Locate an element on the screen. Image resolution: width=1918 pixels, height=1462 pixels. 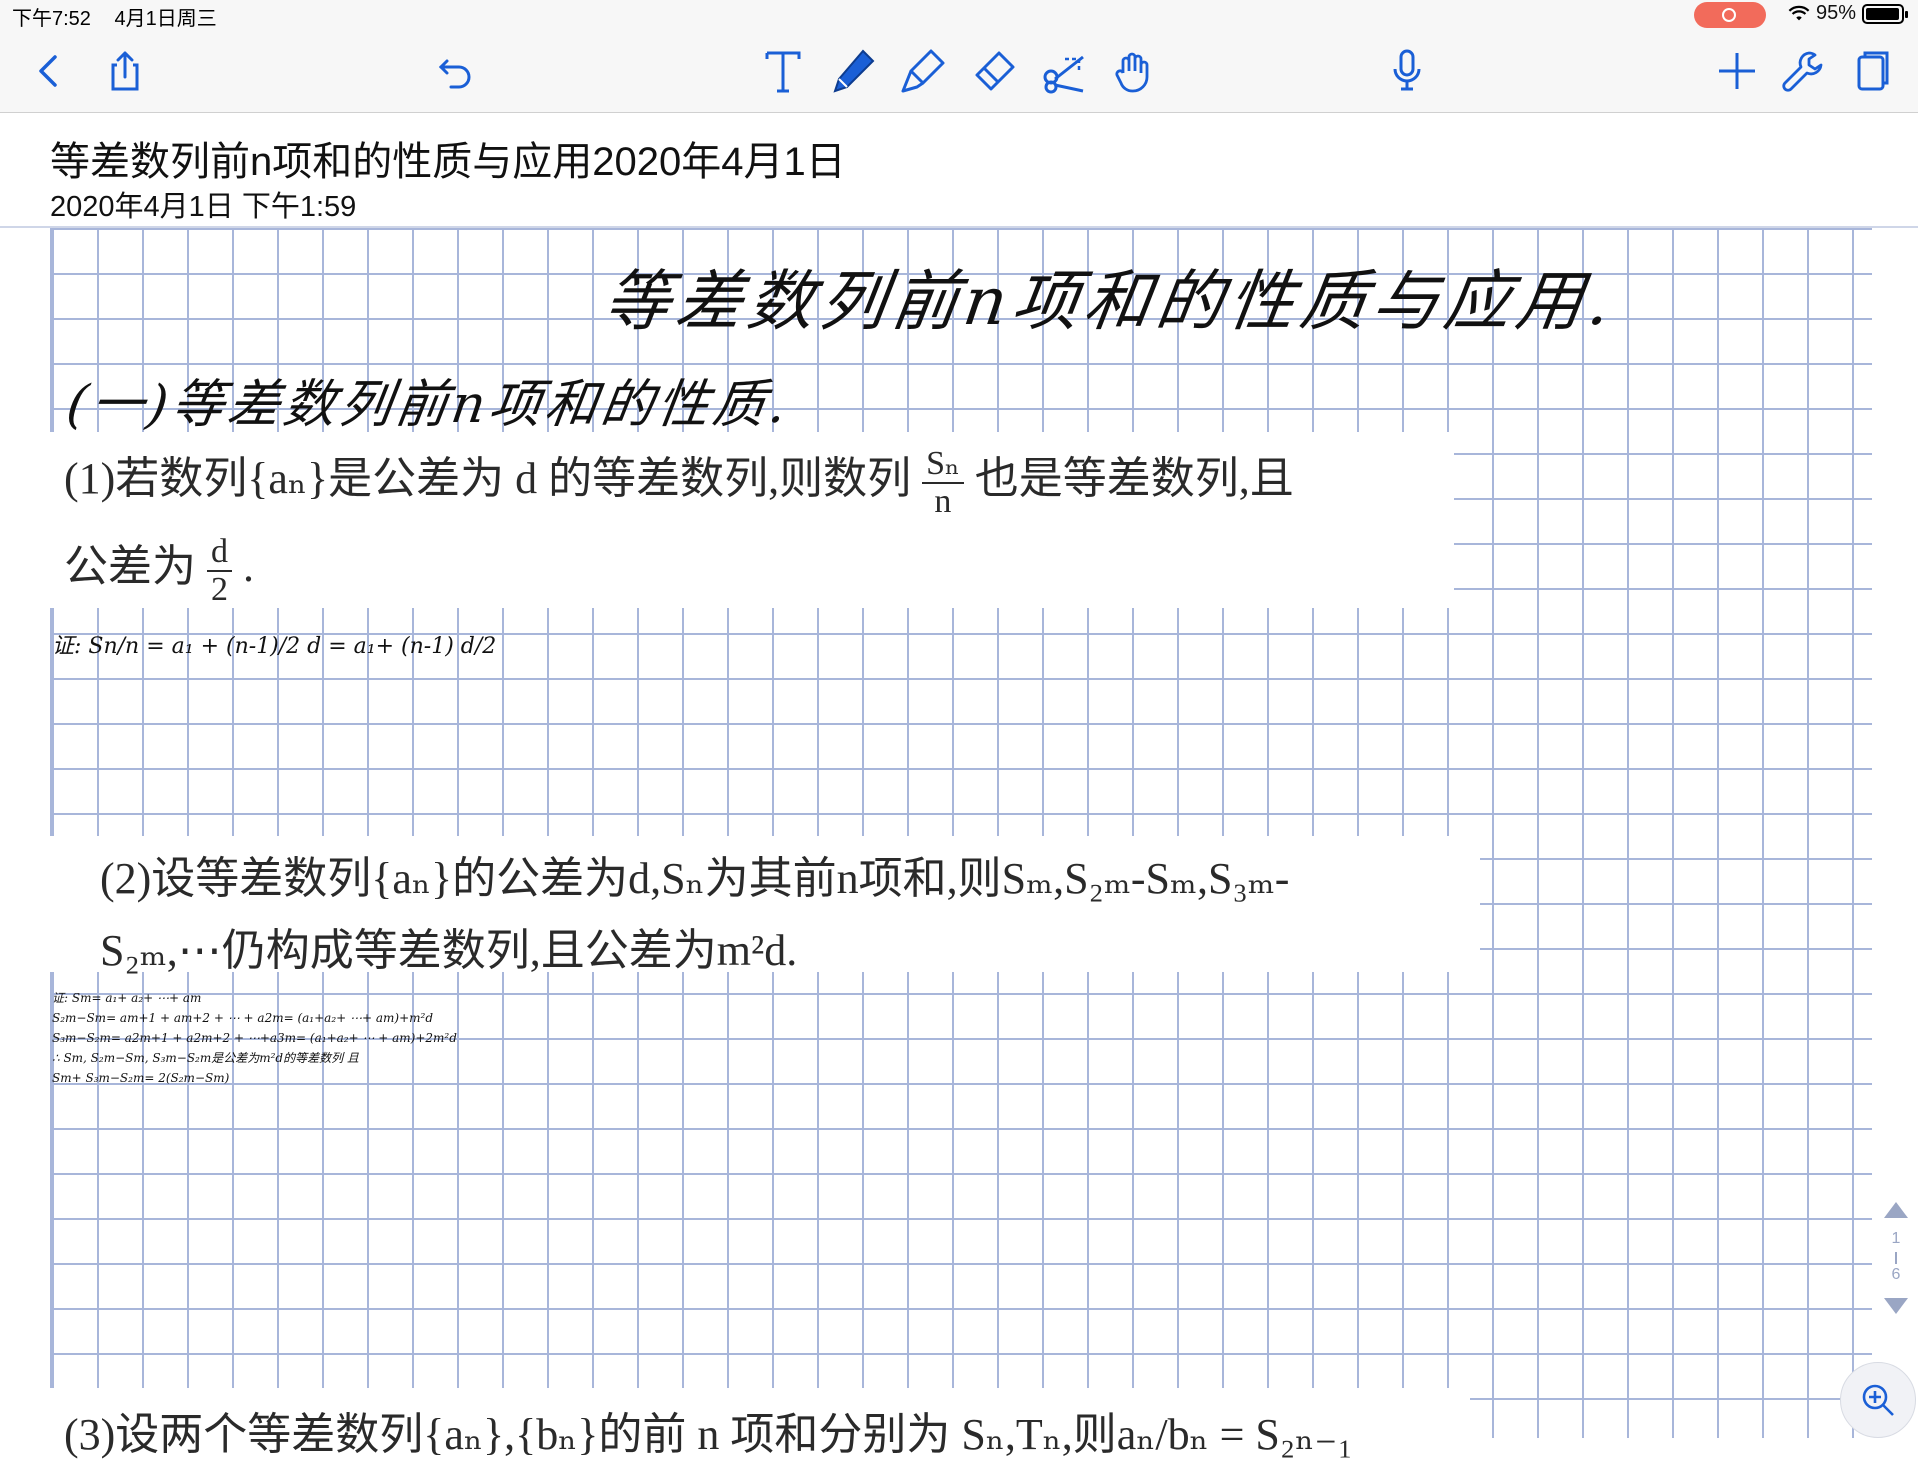
microphone-button is located at coordinates (1407, 71).